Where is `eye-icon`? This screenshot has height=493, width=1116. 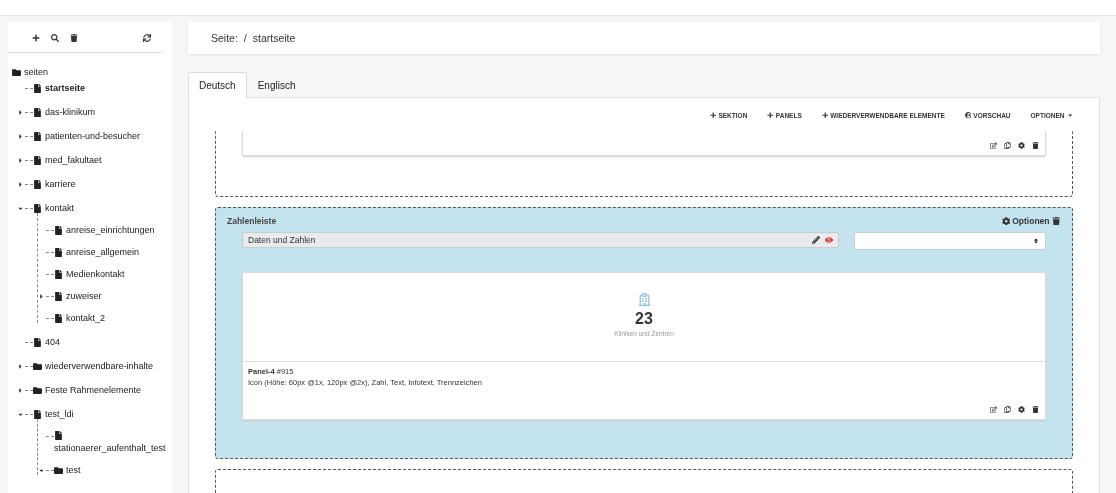
eye-icon is located at coordinates (829, 240).